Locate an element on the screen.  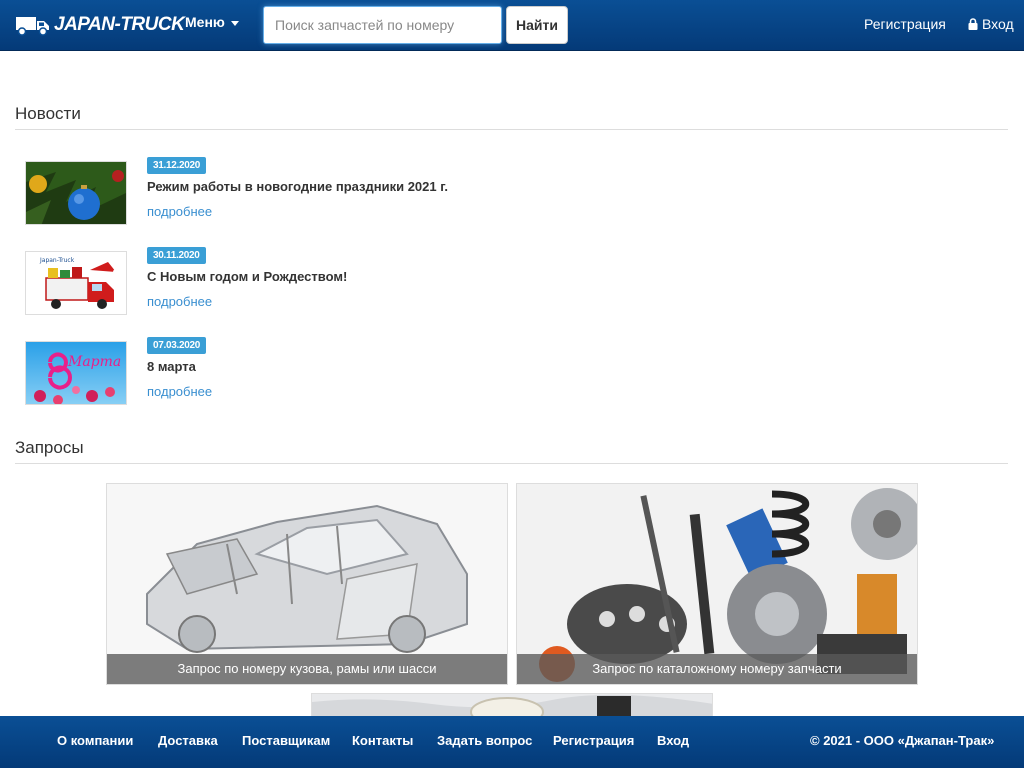
santa-truck-image: Japan-Truck is located at coordinates (76, 283).